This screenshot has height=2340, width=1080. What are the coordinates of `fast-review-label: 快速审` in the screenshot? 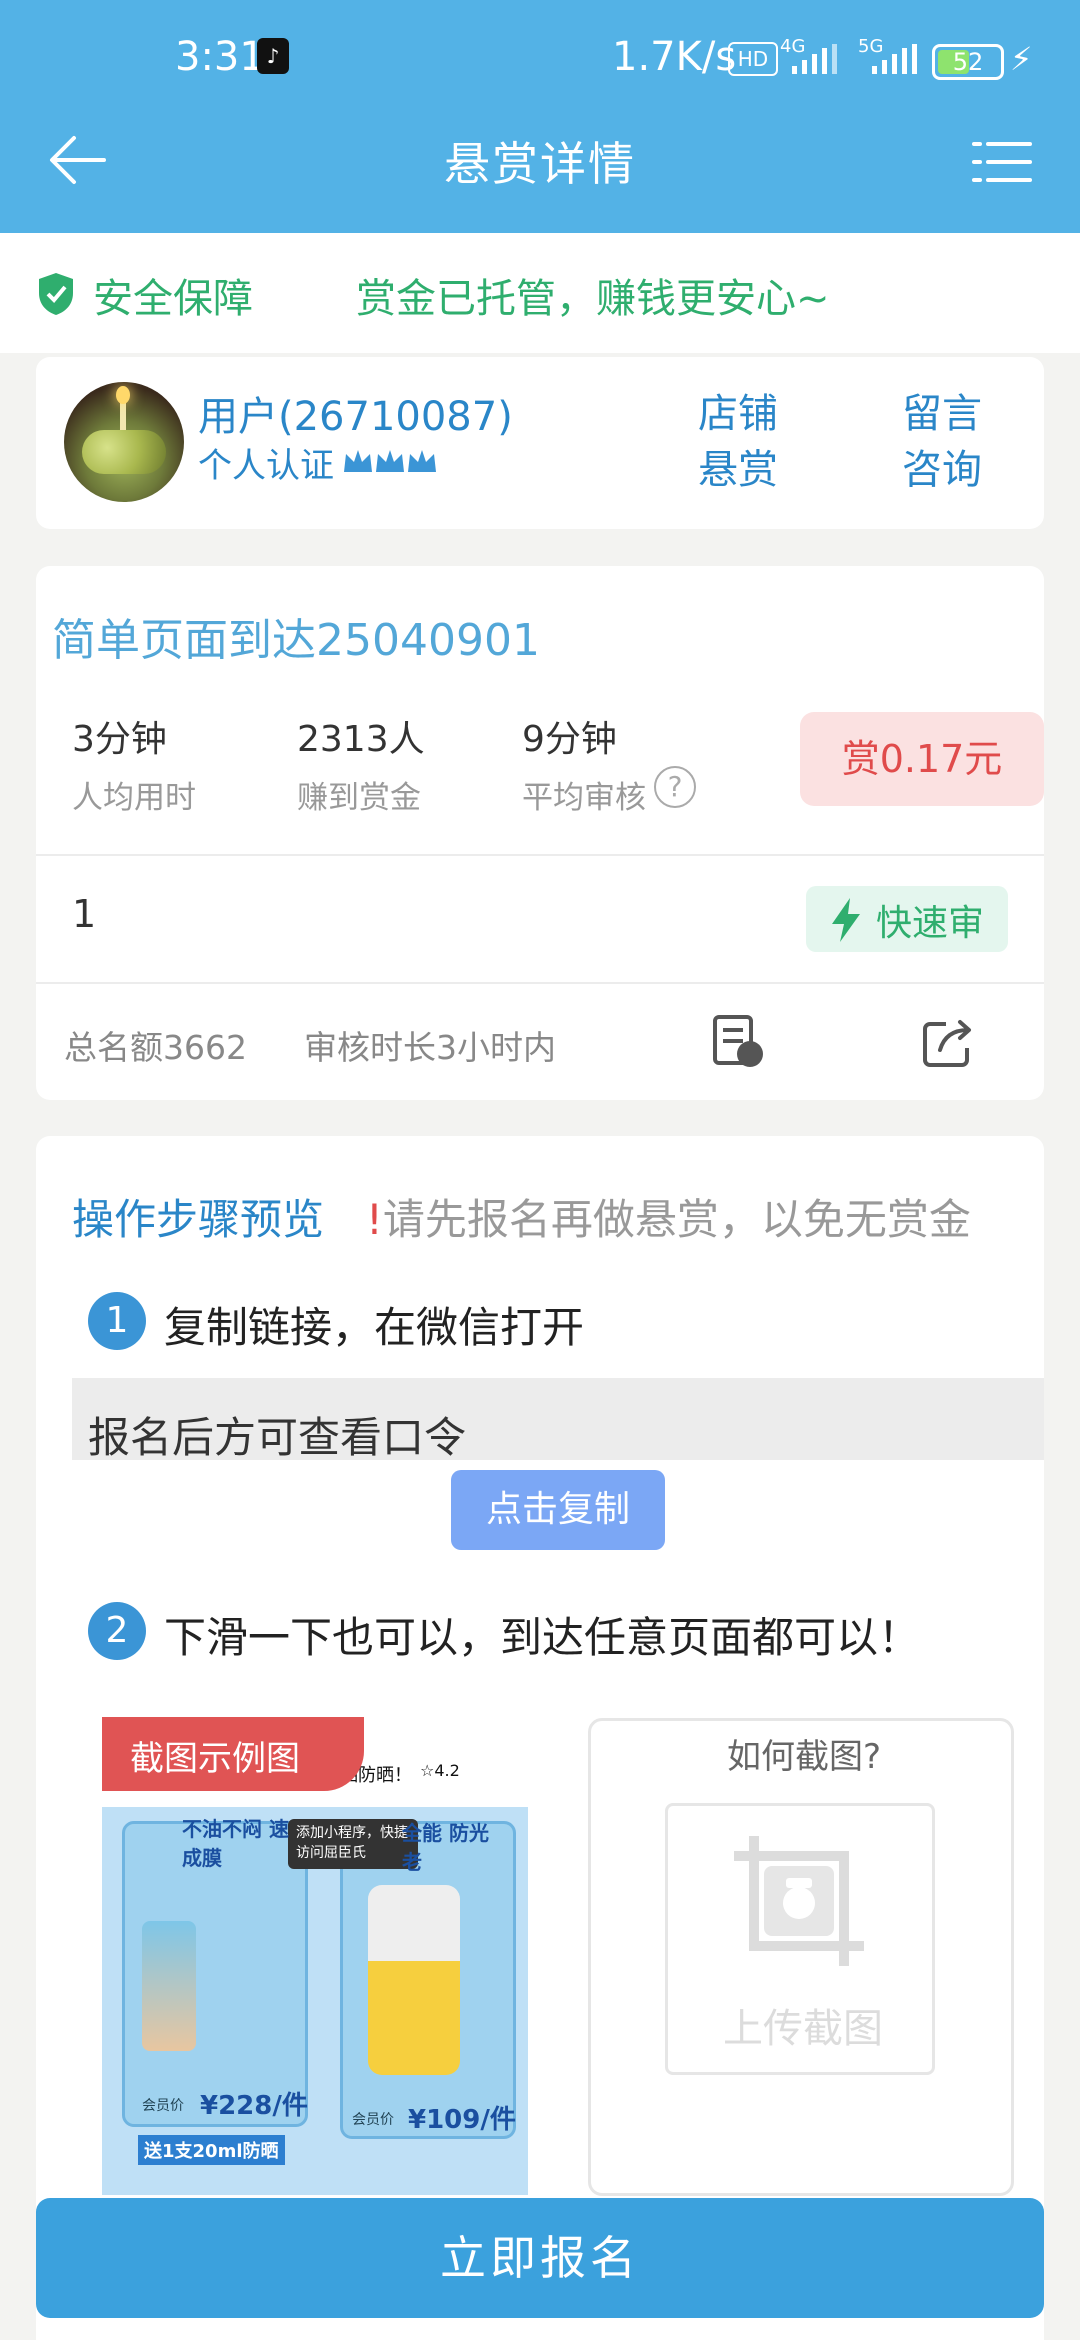 It's located at (930, 923).